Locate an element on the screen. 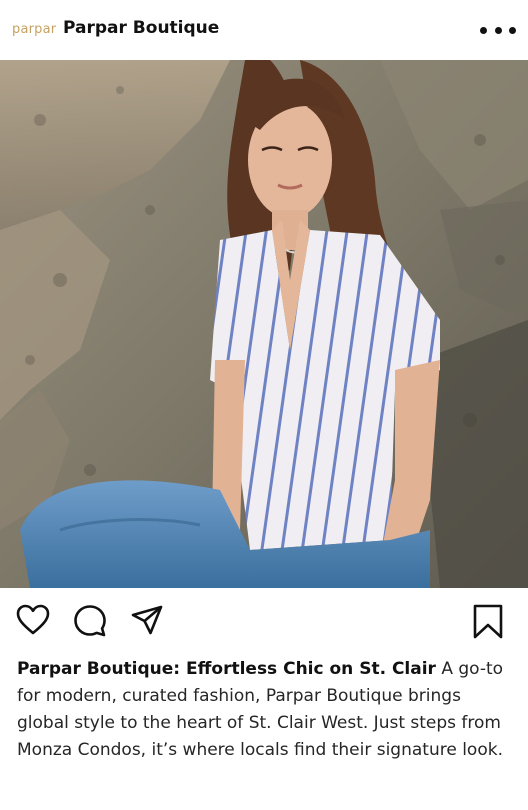 The image size is (528, 810). post-header: parpar Parpar Boutique is located at coordinates (264, 30).